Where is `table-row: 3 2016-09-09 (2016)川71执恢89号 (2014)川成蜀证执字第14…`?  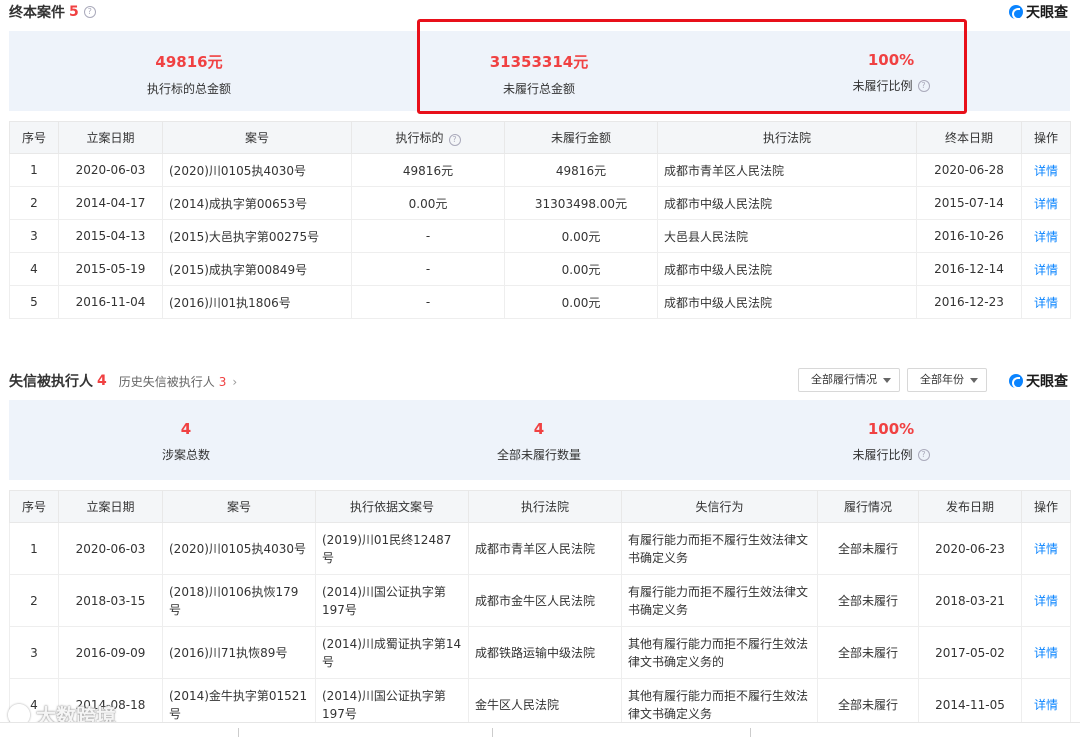
table-row: 3 2016-09-09 (2016)川71执恢89号 (2014)川成蜀证执字第14… is located at coordinates (540, 652).